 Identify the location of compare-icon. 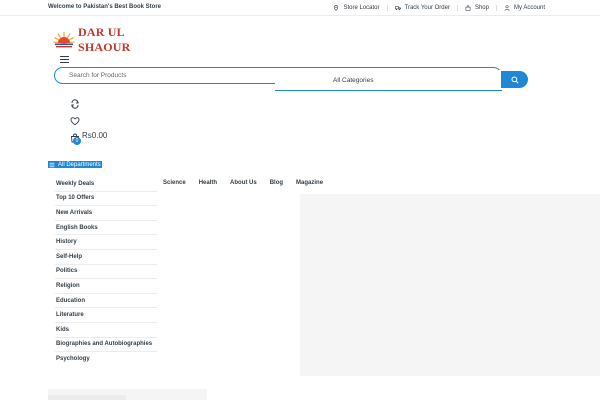
(75, 104).